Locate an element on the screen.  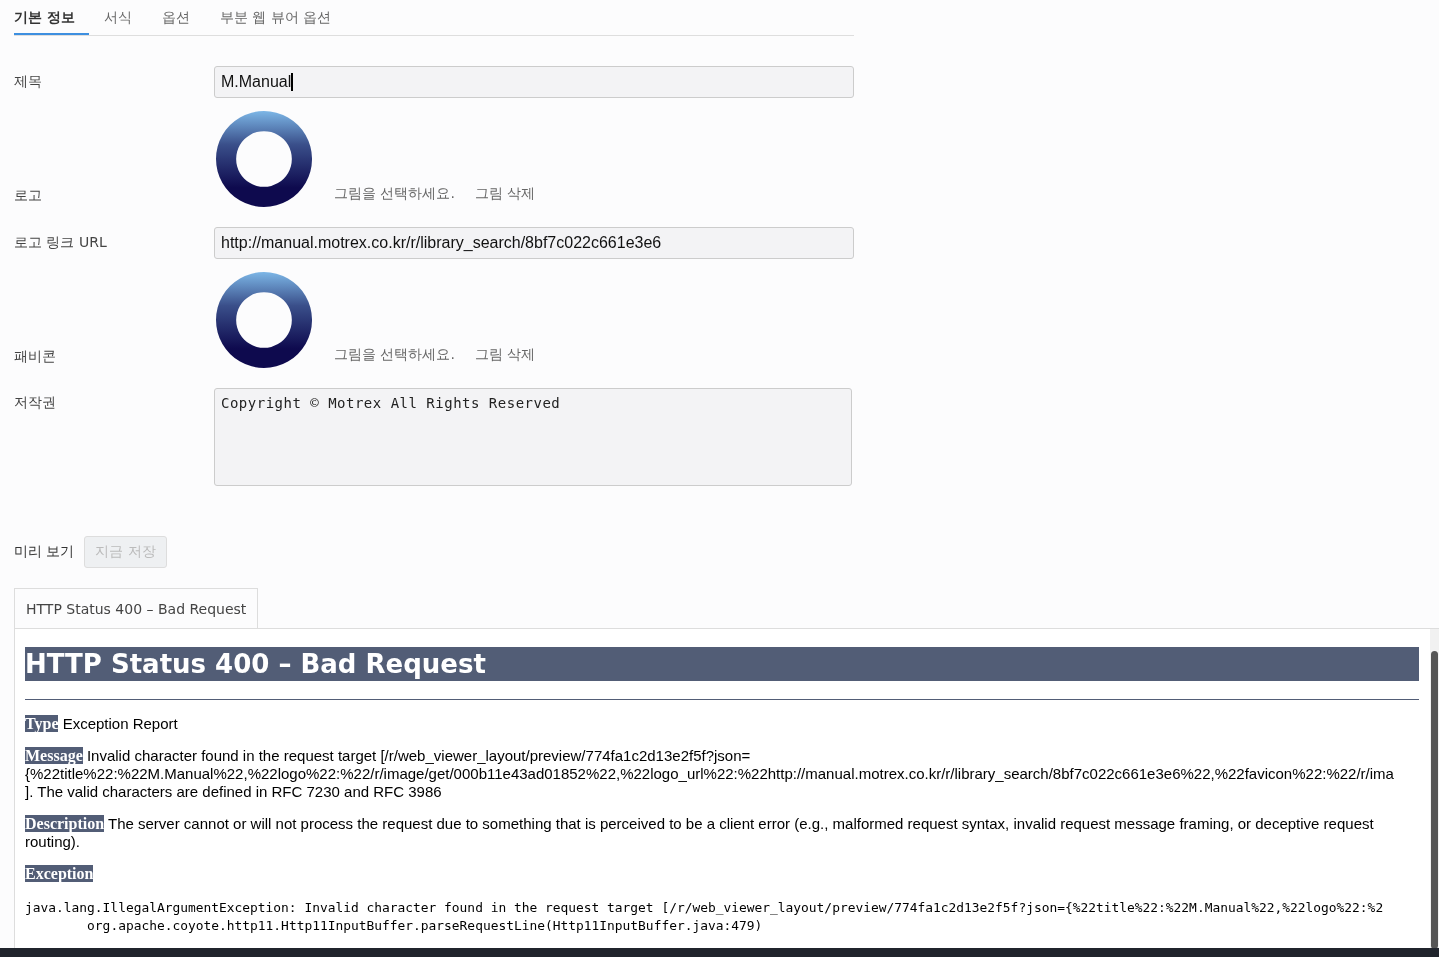
scrollbar is located at coordinates (1434, 789).